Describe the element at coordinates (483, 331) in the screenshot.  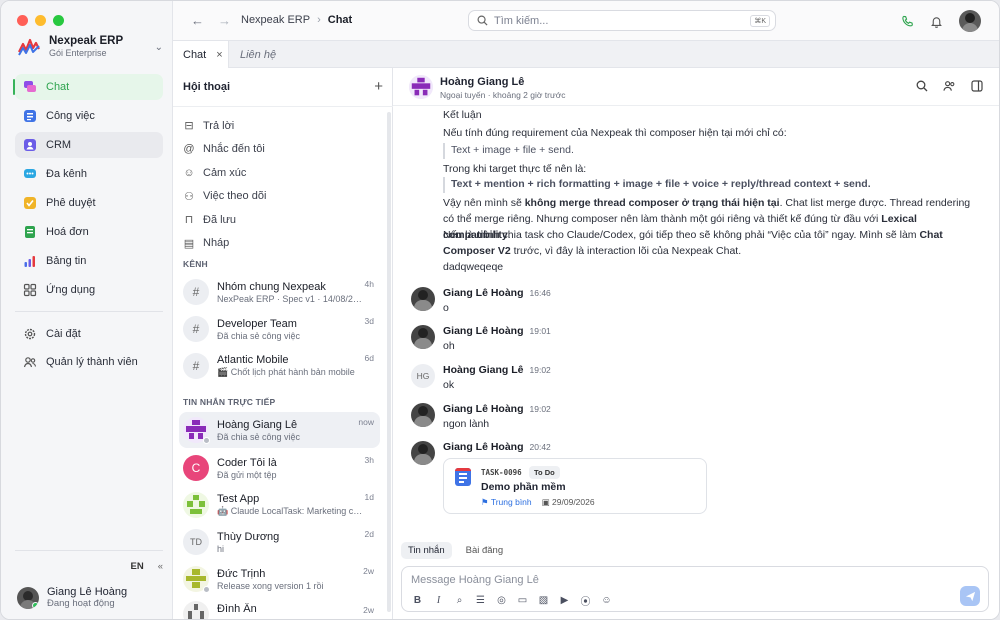
I see `message-author: Giang Lê Hoàng` at that location.